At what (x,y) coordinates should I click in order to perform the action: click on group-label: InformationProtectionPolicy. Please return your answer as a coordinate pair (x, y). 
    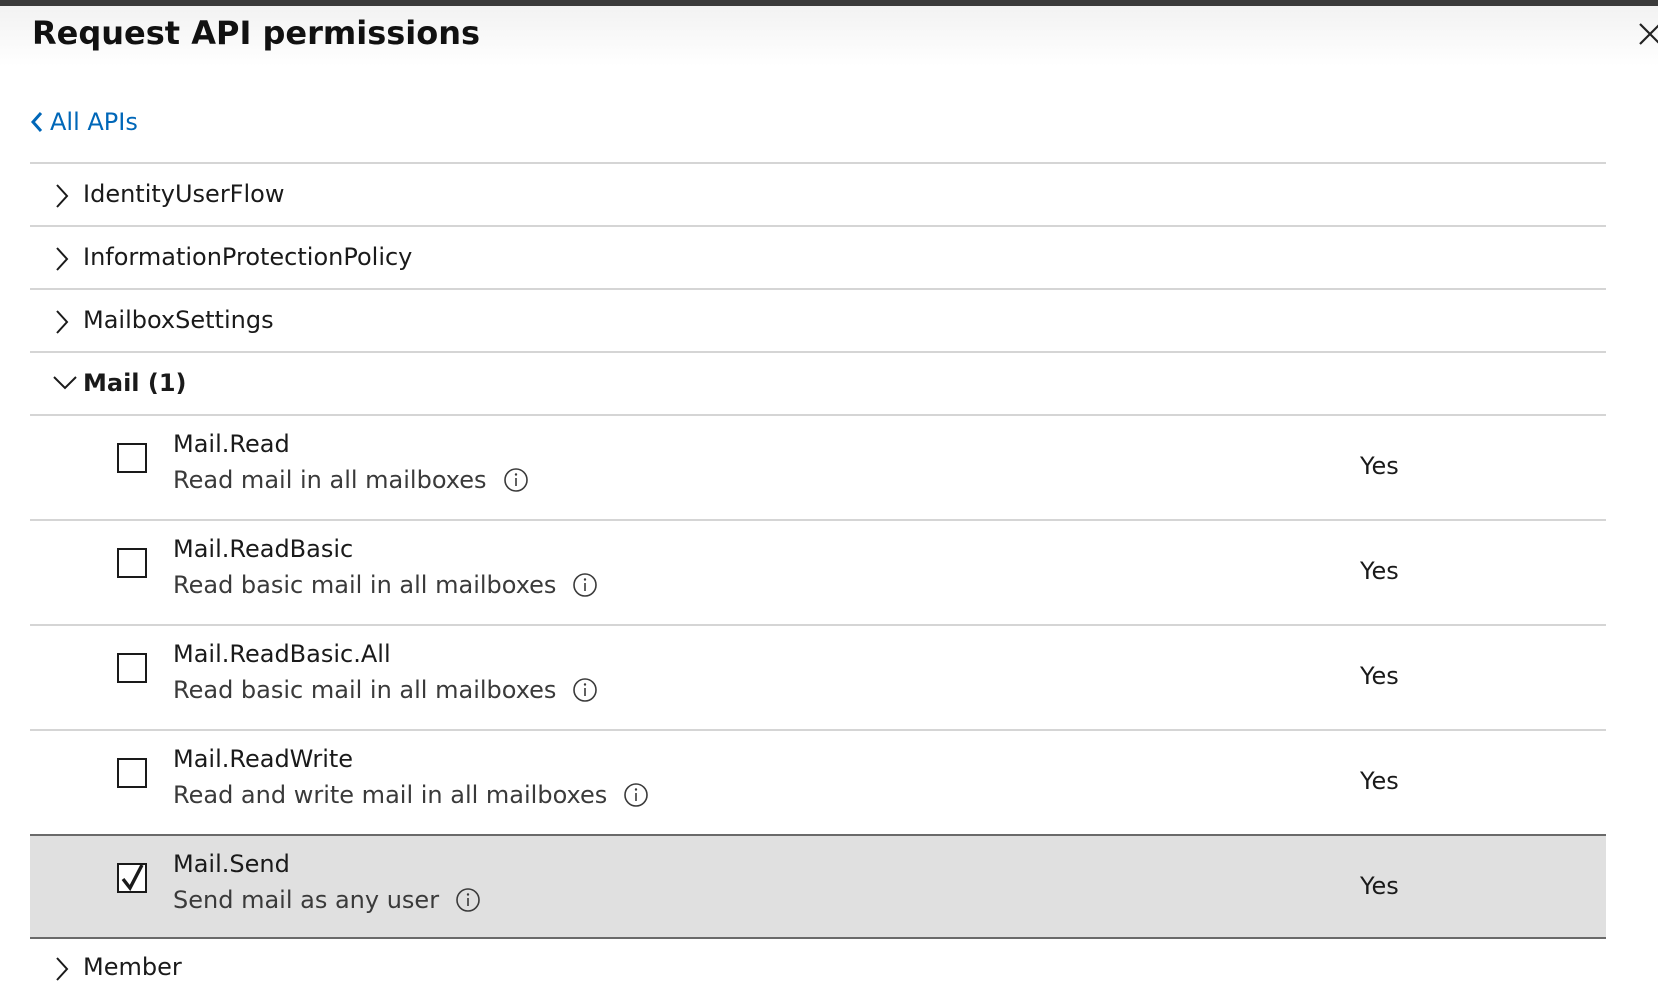
    Looking at the image, I should click on (248, 257).